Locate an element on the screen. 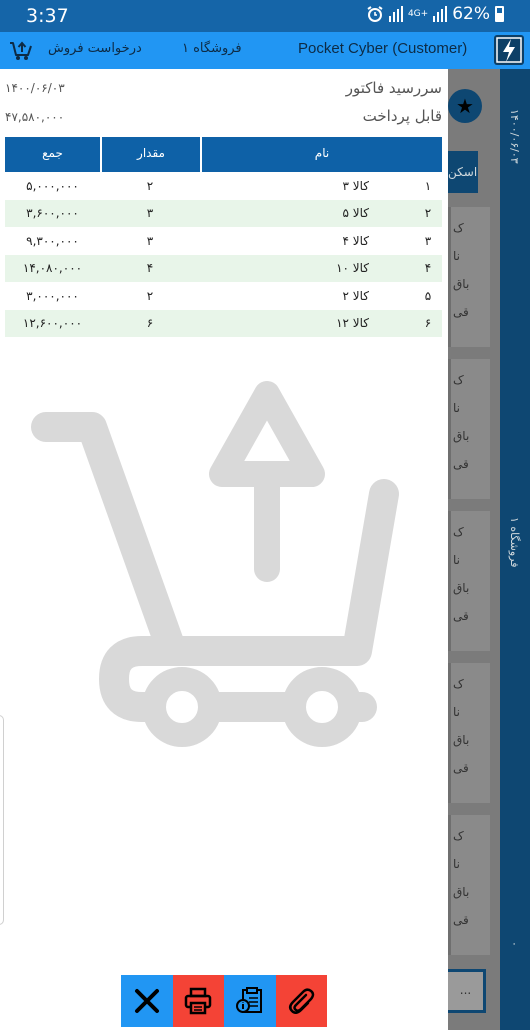  cart-upload-icon is located at coordinates (21, 50).